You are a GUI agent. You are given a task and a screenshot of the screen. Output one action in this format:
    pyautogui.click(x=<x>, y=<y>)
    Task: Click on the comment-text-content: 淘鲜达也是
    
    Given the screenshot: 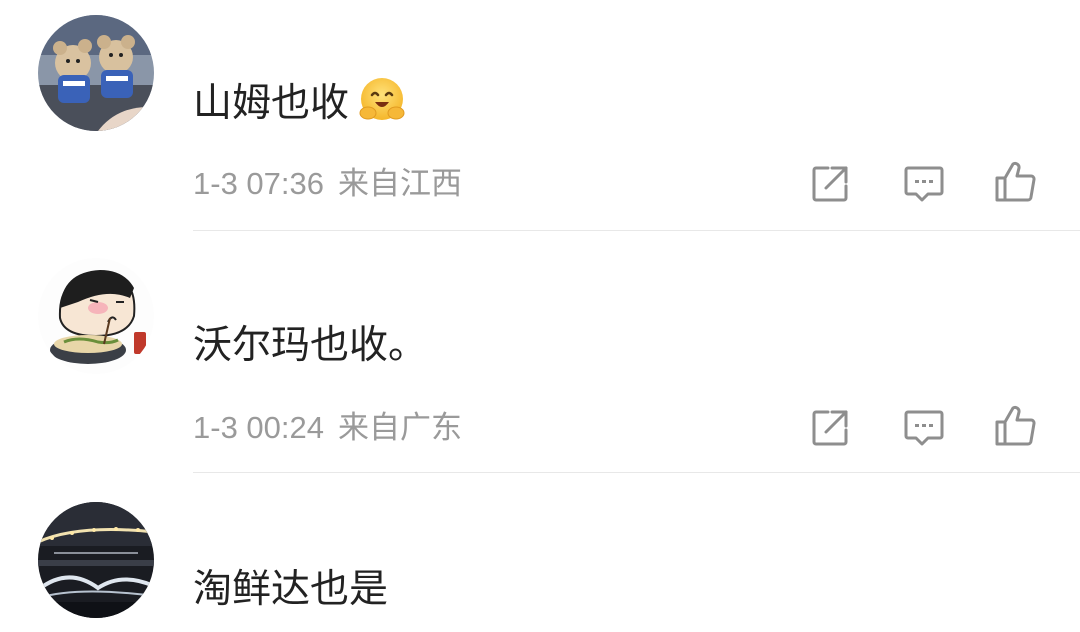 What is the action you would take?
    pyautogui.click(x=291, y=589)
    